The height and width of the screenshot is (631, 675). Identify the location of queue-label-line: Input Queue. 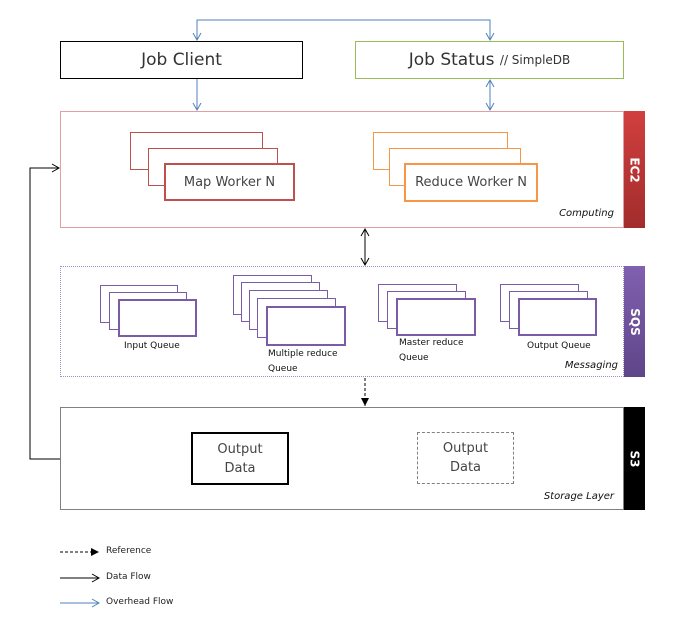
(152, 346).